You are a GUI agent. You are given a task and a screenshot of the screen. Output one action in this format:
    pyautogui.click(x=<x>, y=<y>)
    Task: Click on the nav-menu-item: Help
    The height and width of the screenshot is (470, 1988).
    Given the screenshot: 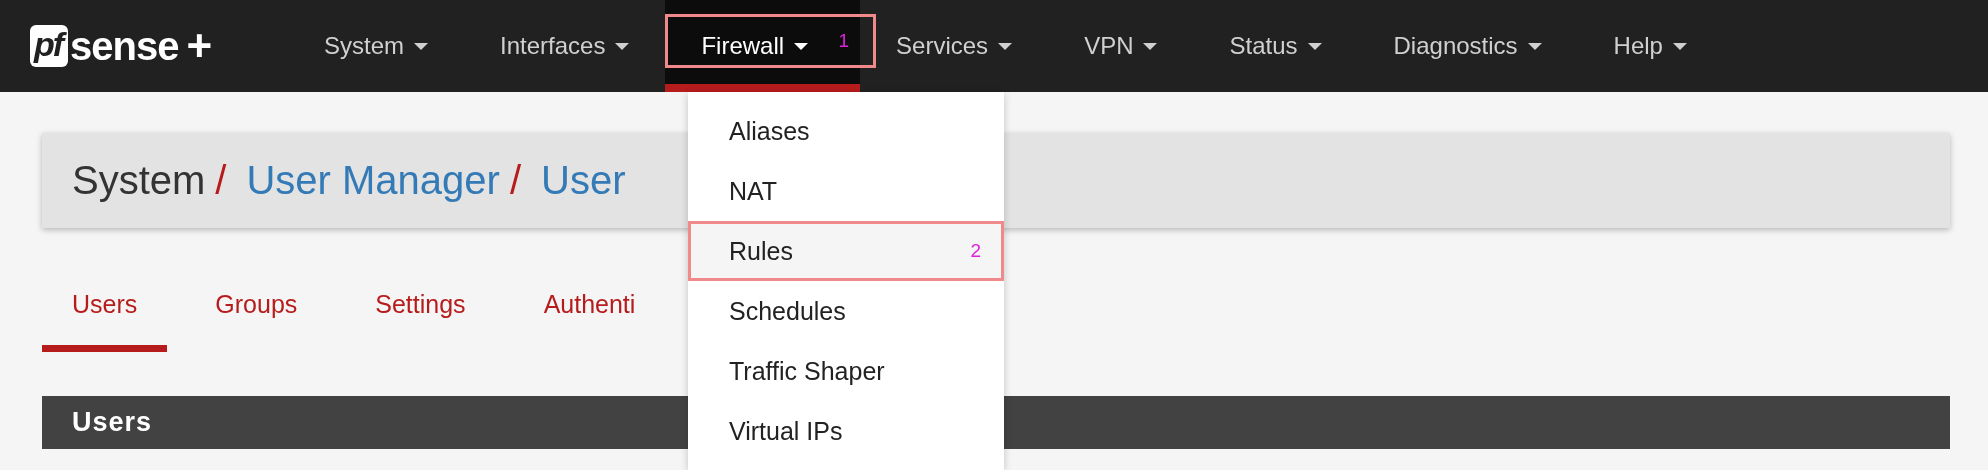 What is the action you would take?
    pyautogui.click(x=1650, y=46)
    